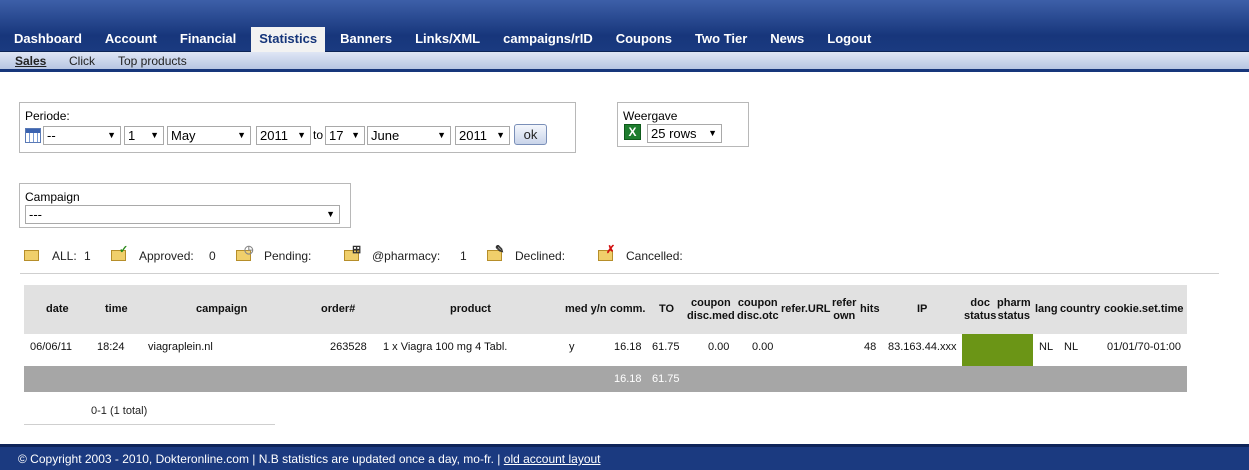 Image resolution: width=1249 pixels, height=470 pixels. Describe the element at coordinates (131, 39) in the screenshot. I see `tab-account: Account` at that location.